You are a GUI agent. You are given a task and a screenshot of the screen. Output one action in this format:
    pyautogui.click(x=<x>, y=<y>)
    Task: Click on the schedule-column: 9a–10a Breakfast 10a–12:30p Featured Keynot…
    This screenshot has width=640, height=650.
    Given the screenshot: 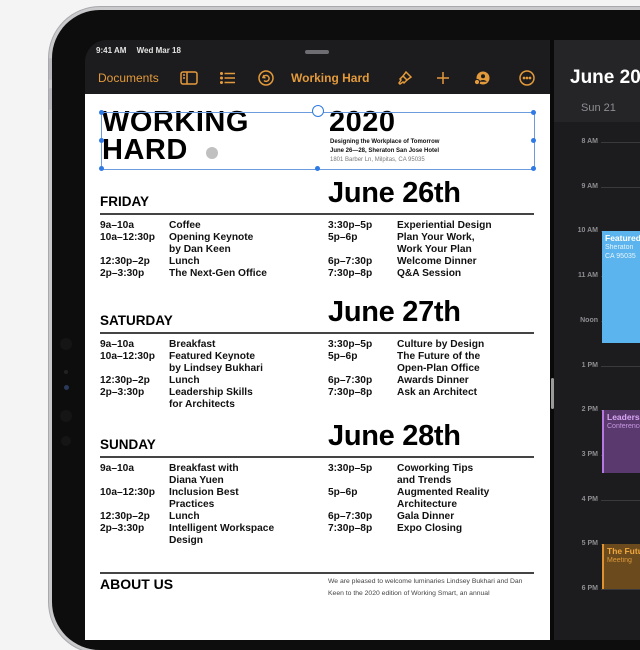 What is the action you would take?
    pyautogui.click(x=181, y=375)
    